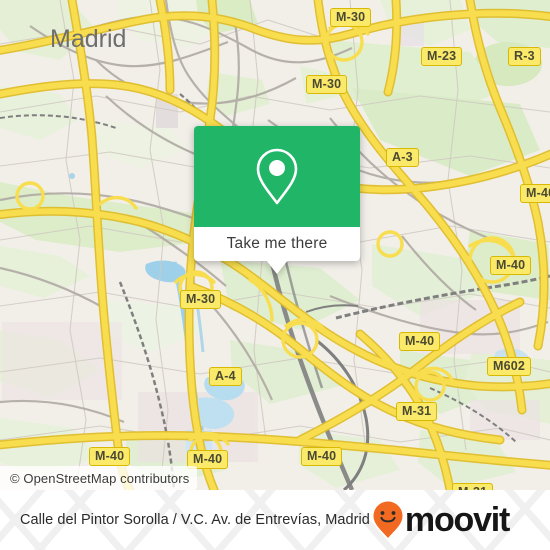  I want to click on road-shield: A-3, so click(402, 157).